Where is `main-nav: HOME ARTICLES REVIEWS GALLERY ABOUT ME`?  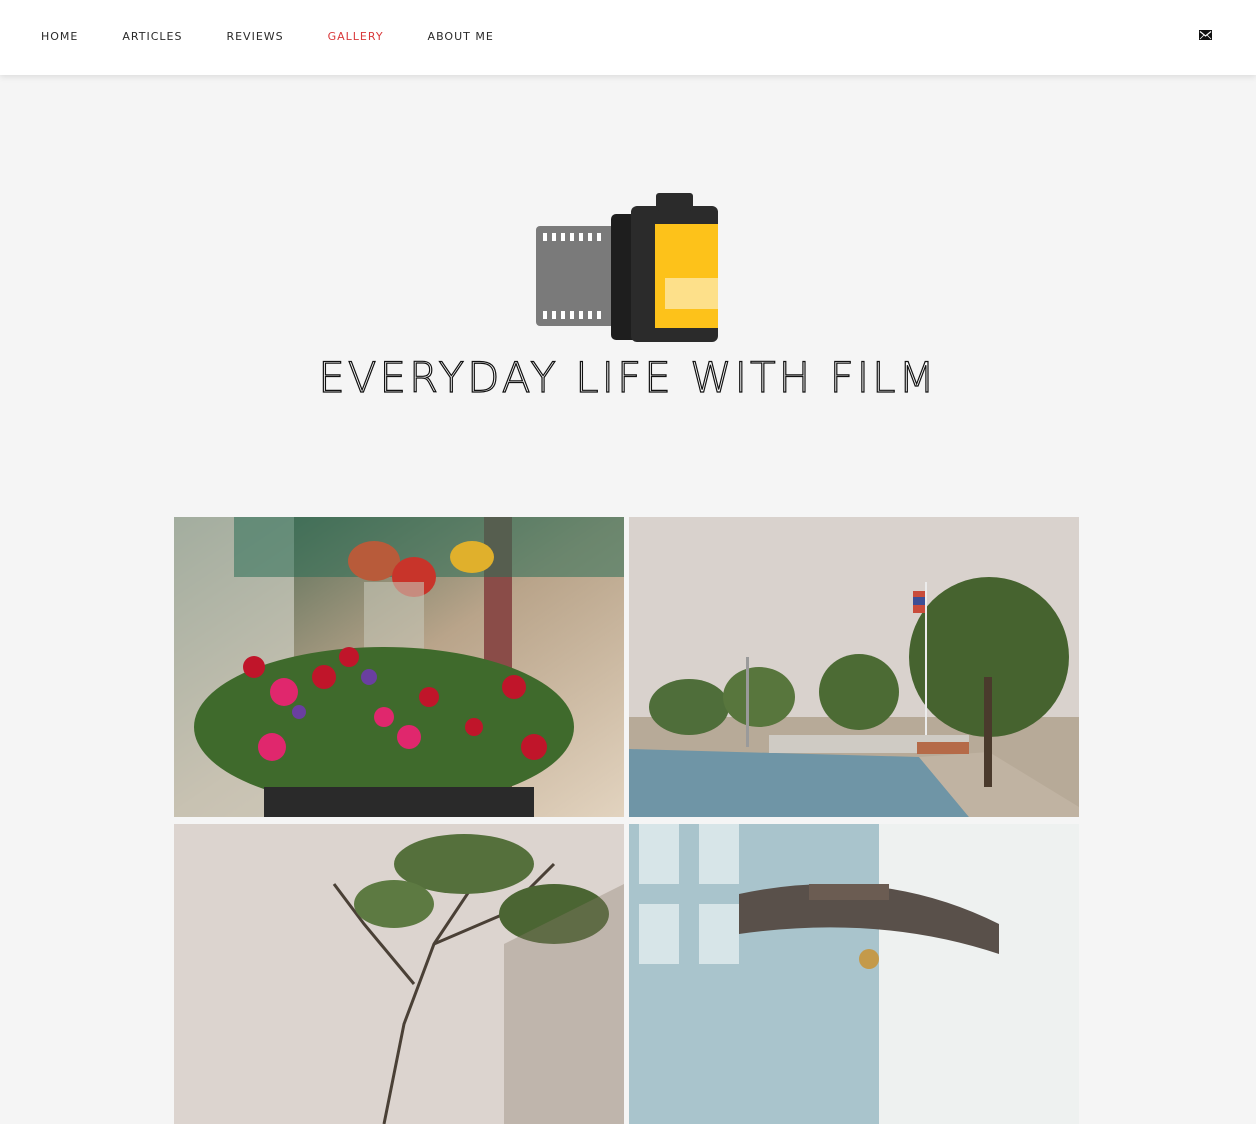
main-nav: HOME ARTICLES REVIEWS GALLERY ABOUT ME is located at coordinates (289, 37).